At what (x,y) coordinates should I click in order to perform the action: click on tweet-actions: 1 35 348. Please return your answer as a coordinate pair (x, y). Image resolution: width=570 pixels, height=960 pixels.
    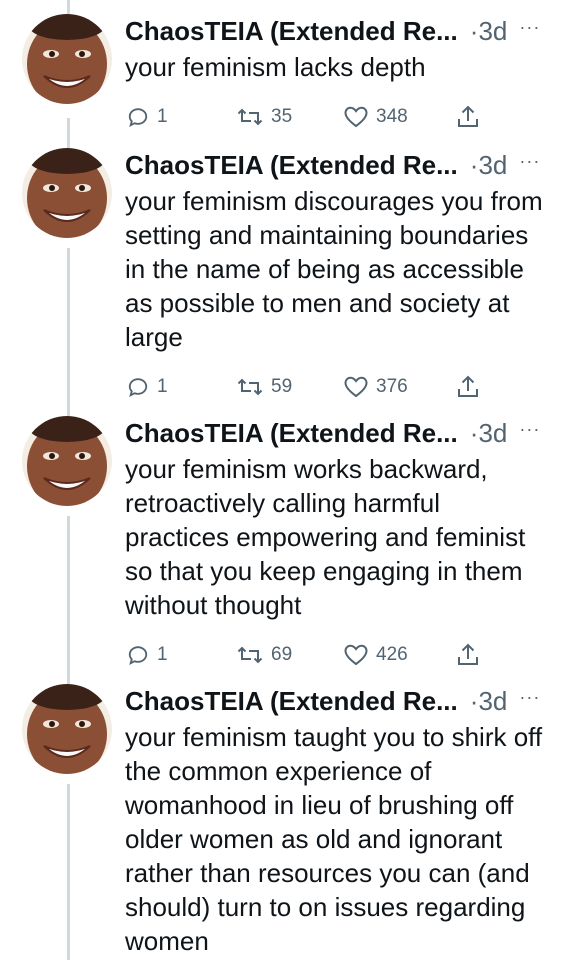
    Looking at the image, I should click on (337, 117).